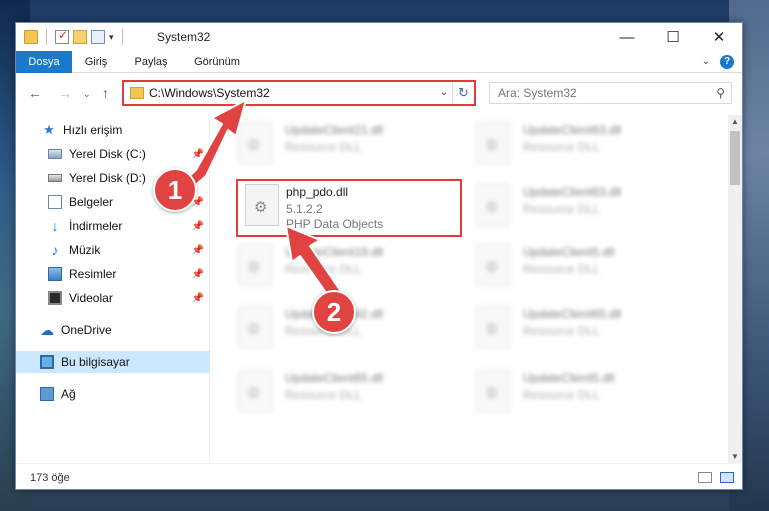  What do you see at coordinates (727, 62) in the screenshot?
I see `help-icon: ?` at bounding box center [727, 62].